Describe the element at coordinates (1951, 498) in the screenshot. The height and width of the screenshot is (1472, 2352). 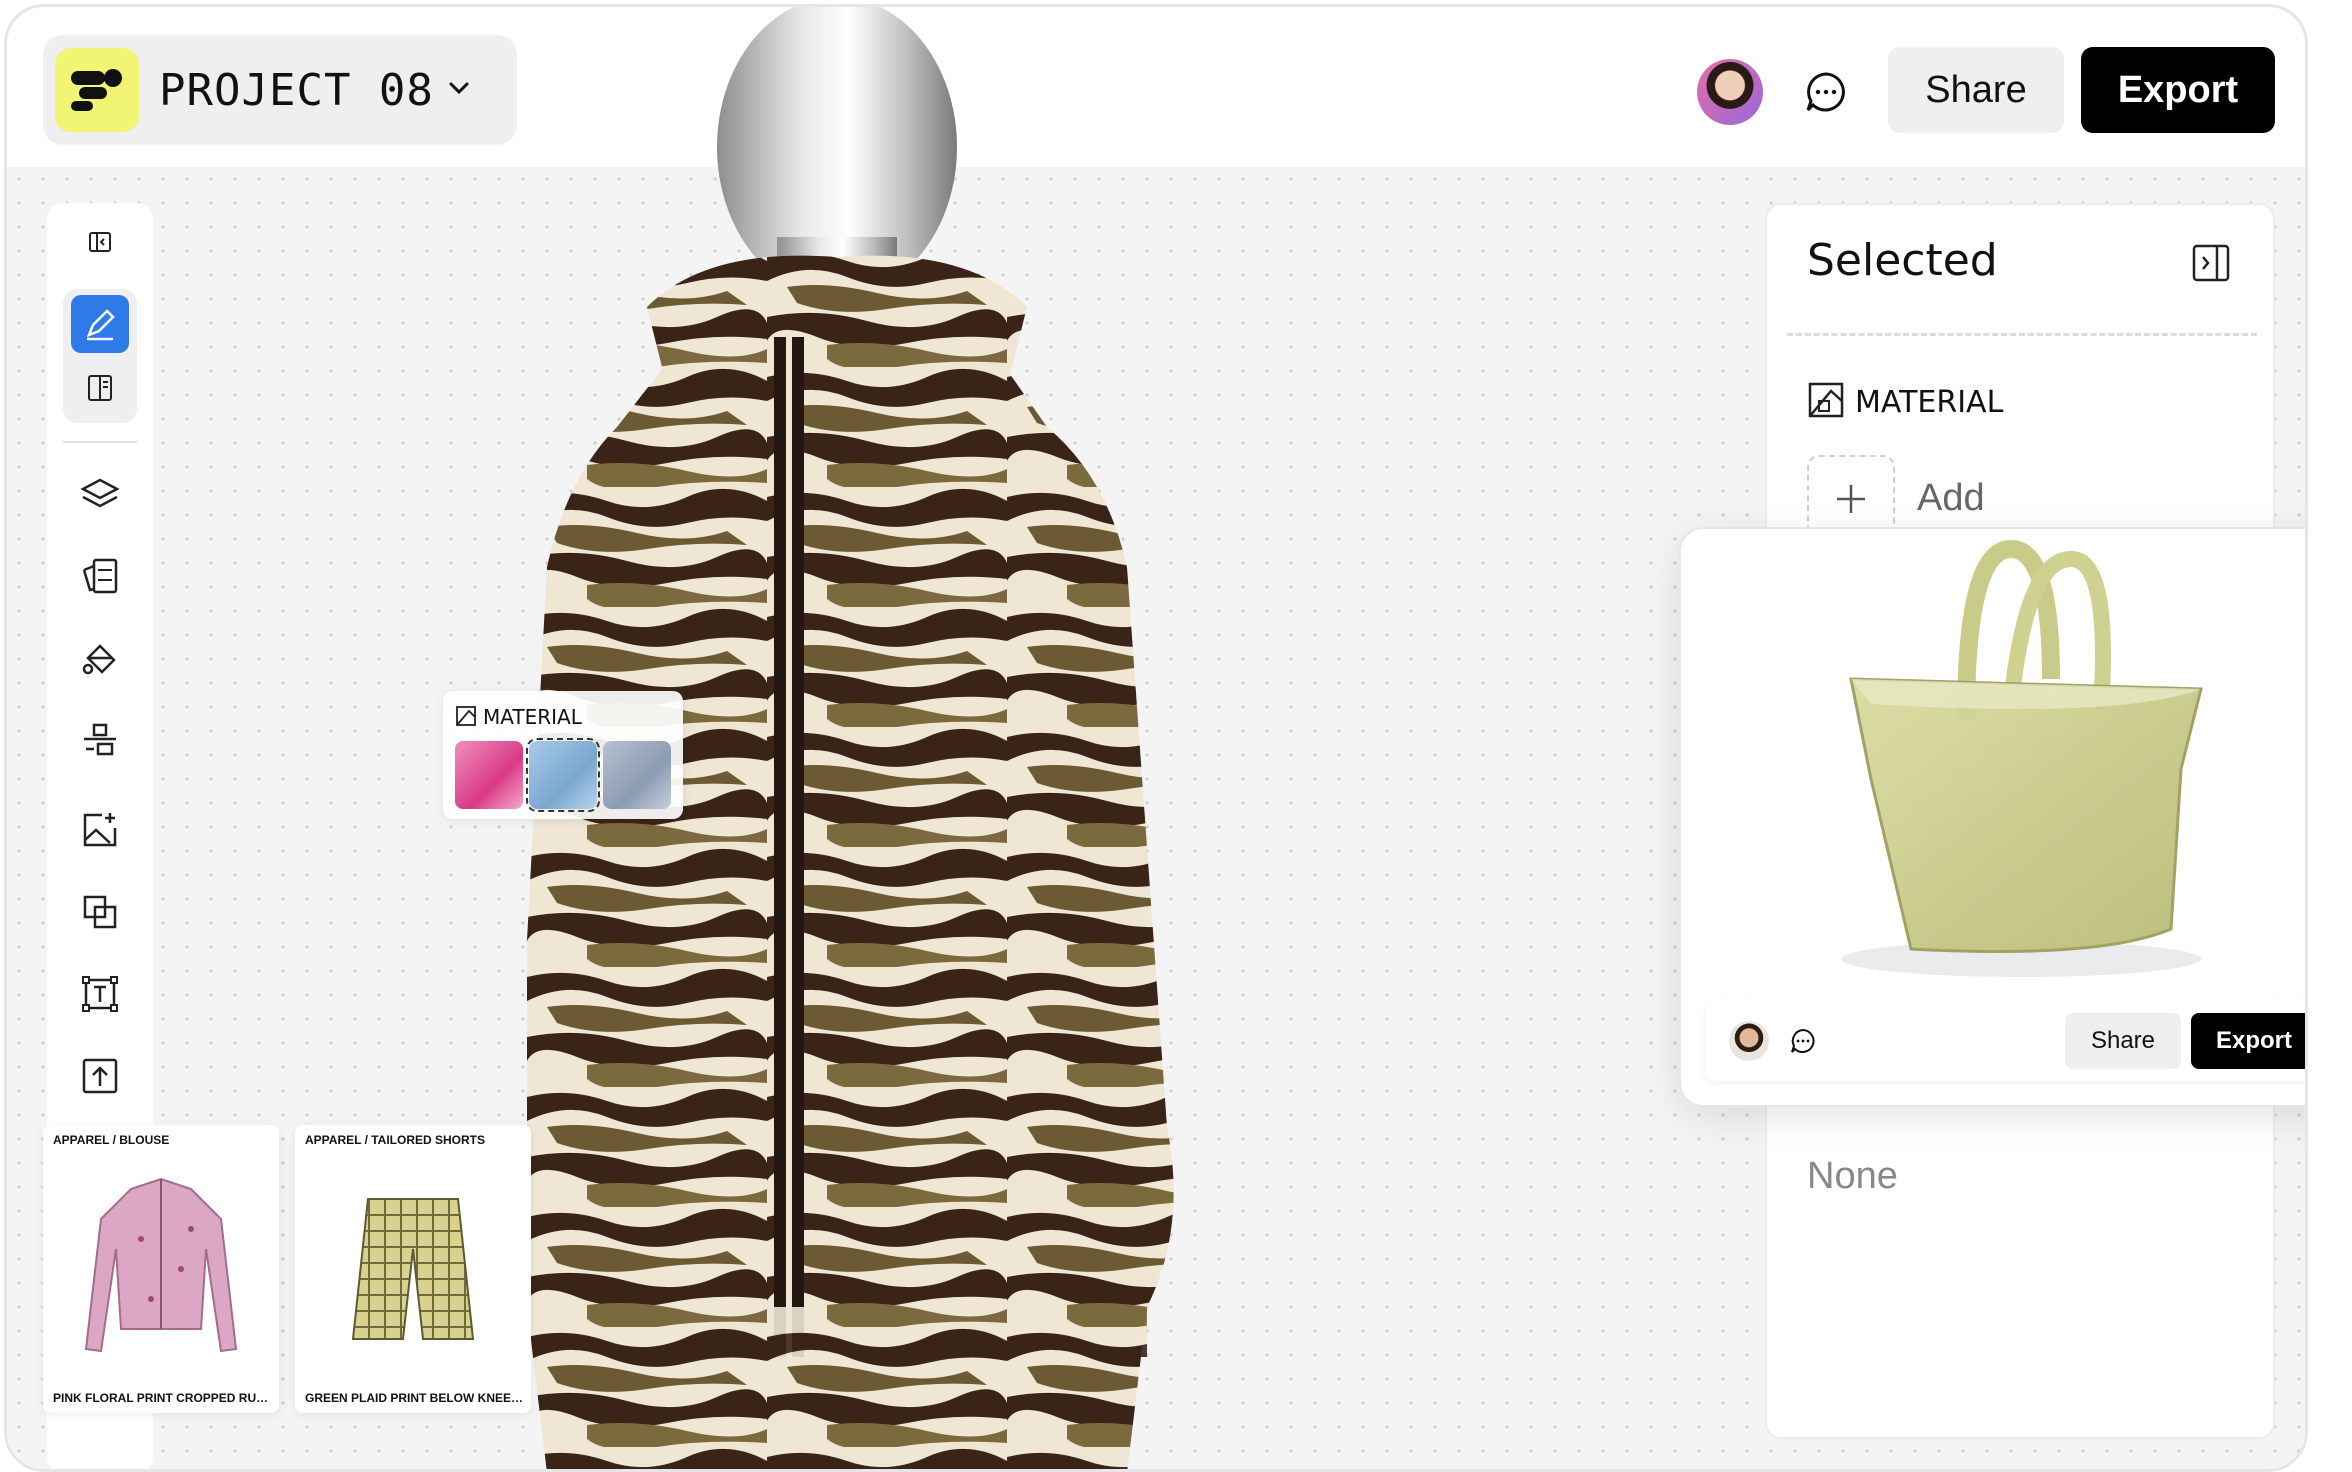
I see `add-material-label: Add` at that location.